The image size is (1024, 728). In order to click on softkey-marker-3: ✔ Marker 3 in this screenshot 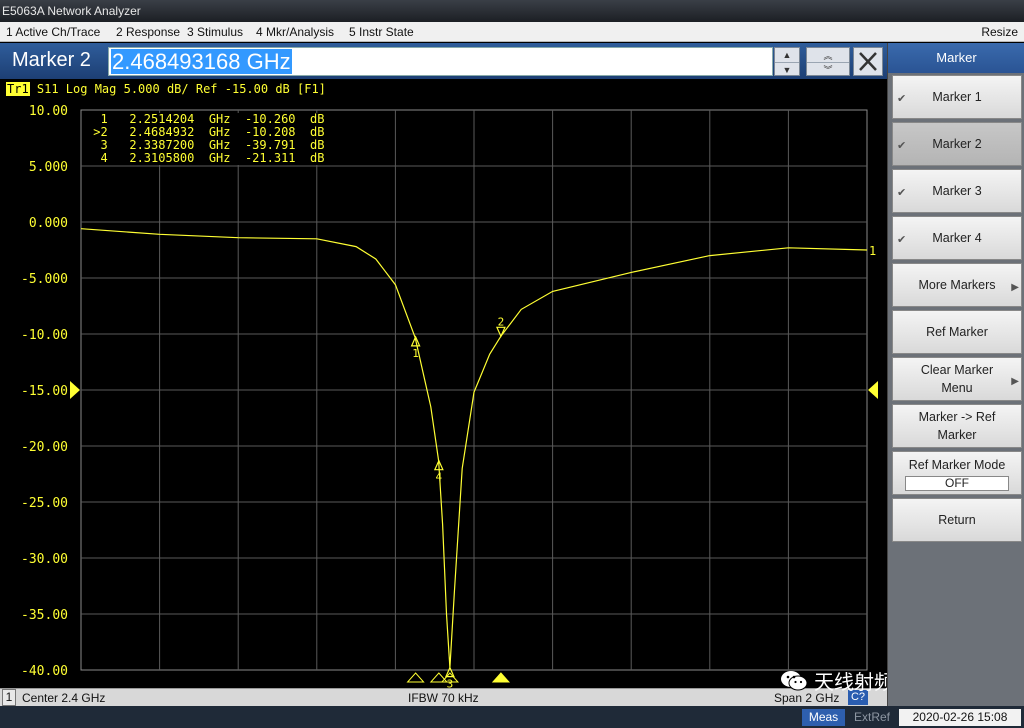, I will do `click(957, 191)`.